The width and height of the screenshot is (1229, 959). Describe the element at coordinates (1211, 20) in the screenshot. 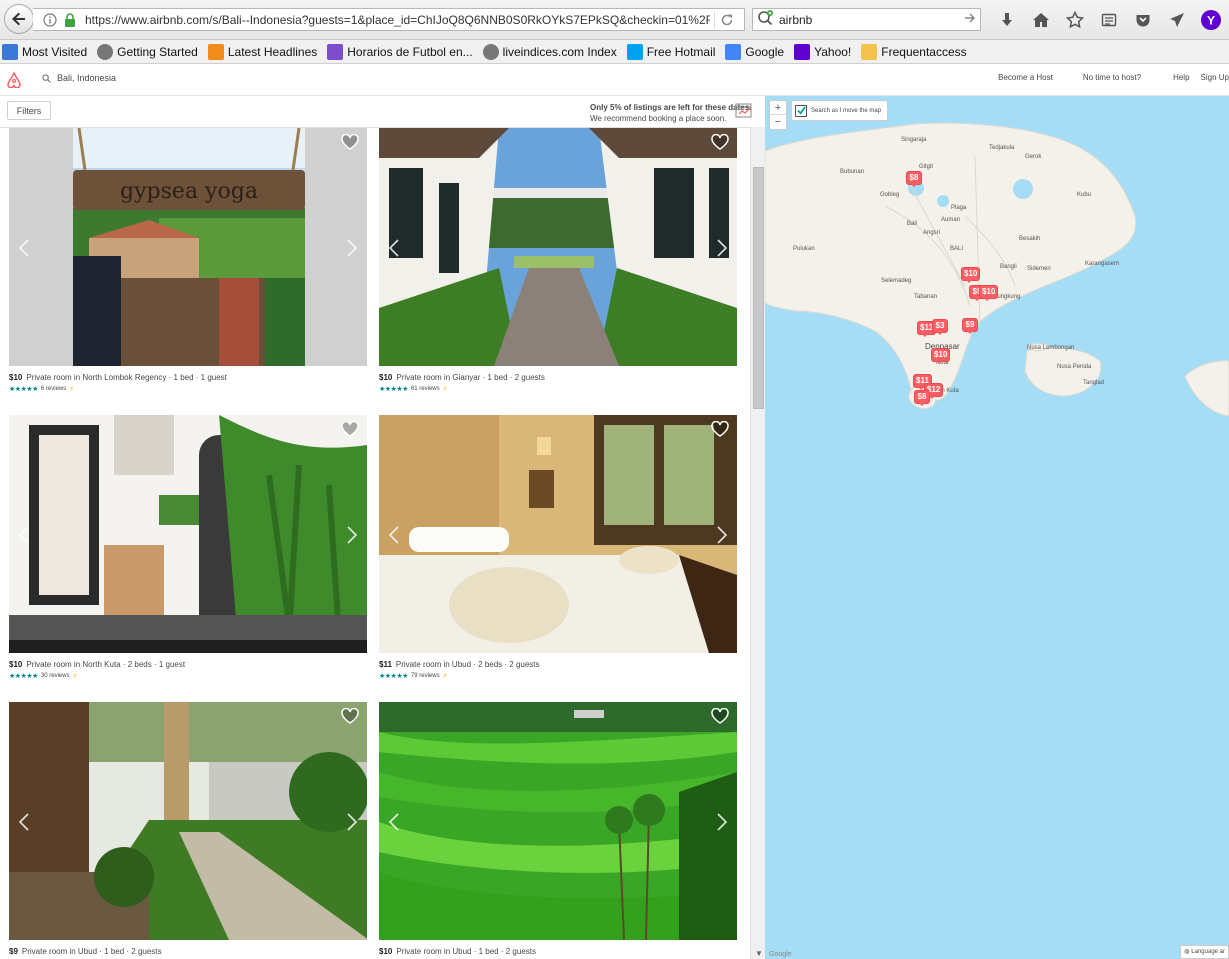

I see `yahoo-icon: Y` at that location.